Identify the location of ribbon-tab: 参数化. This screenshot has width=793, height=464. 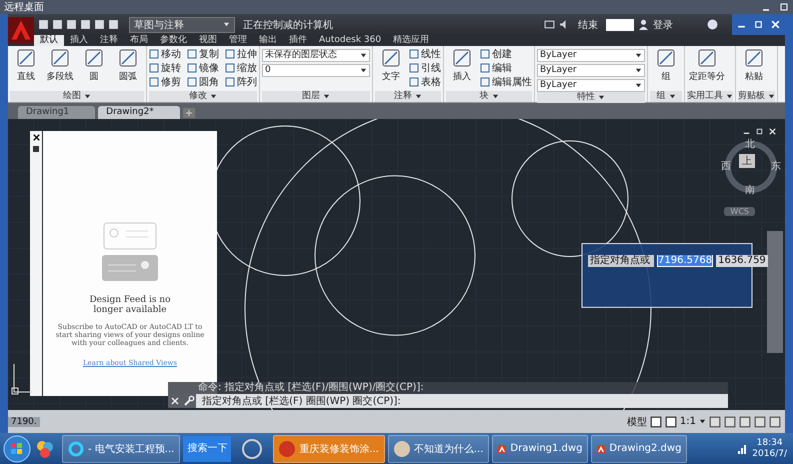
(173, 40).